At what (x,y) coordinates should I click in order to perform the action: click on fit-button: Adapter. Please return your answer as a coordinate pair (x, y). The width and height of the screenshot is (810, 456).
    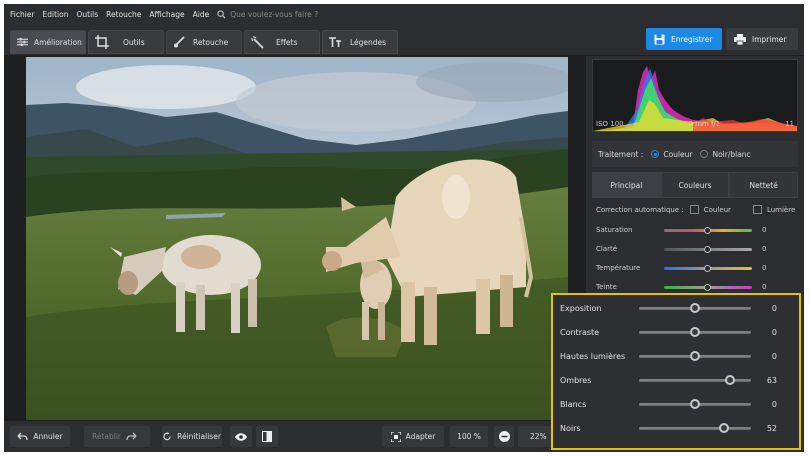
    Looking at the image, I should click on (413, 436).